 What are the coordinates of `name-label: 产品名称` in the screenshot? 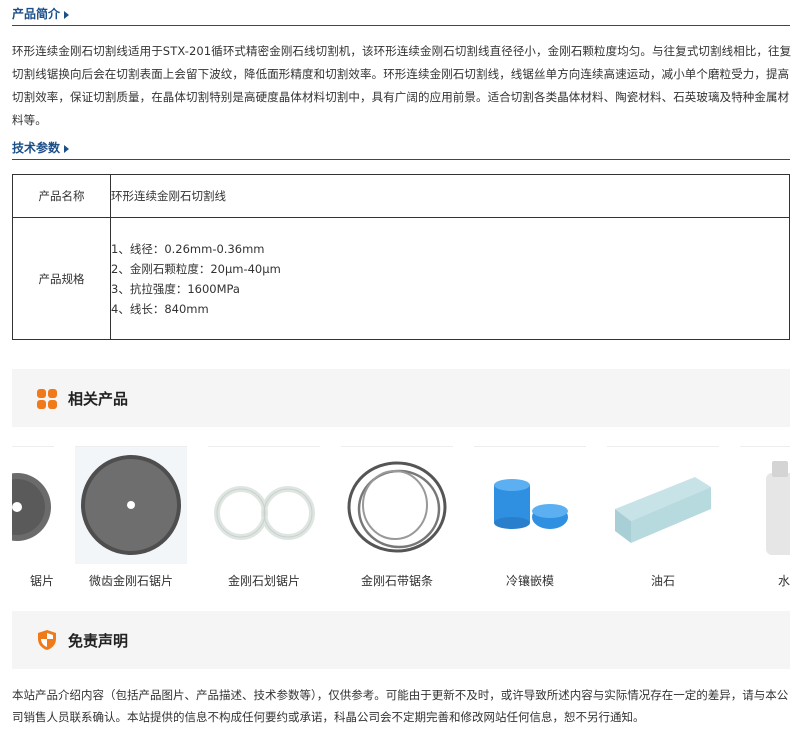 It's located at (61, 196).